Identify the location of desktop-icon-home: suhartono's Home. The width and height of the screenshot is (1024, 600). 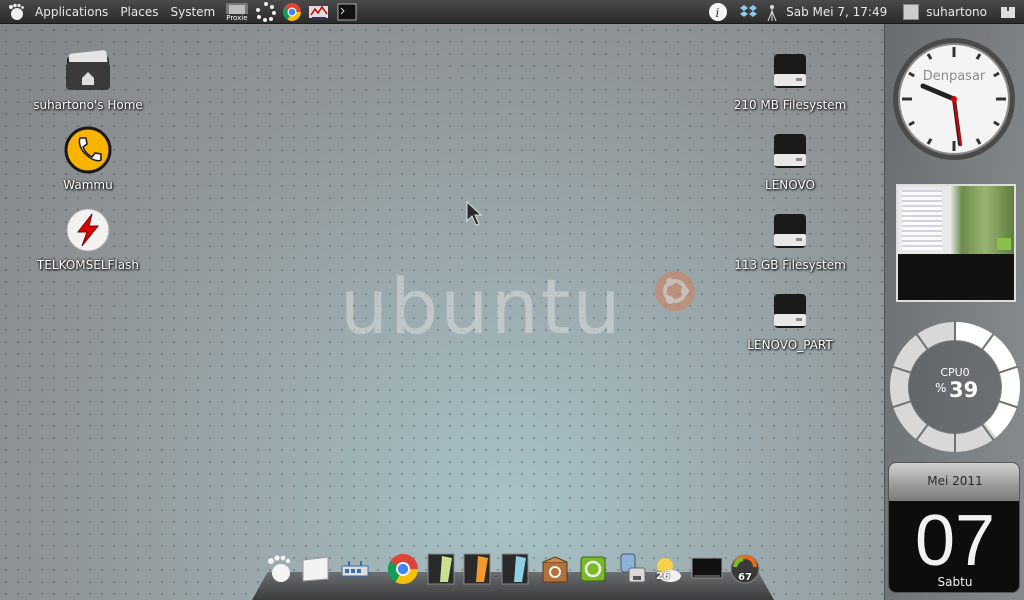
(88, 79).